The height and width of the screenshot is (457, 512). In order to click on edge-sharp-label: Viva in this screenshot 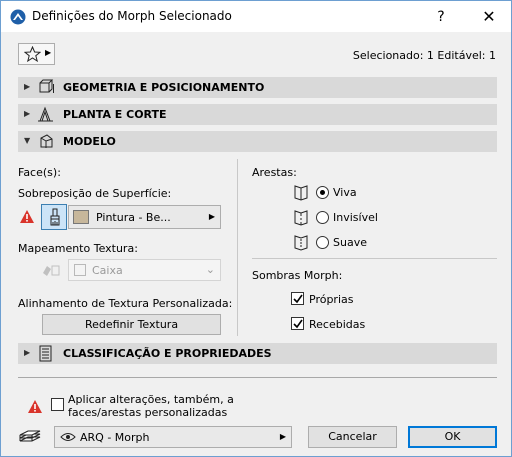, I will do `click(345, 192)`.